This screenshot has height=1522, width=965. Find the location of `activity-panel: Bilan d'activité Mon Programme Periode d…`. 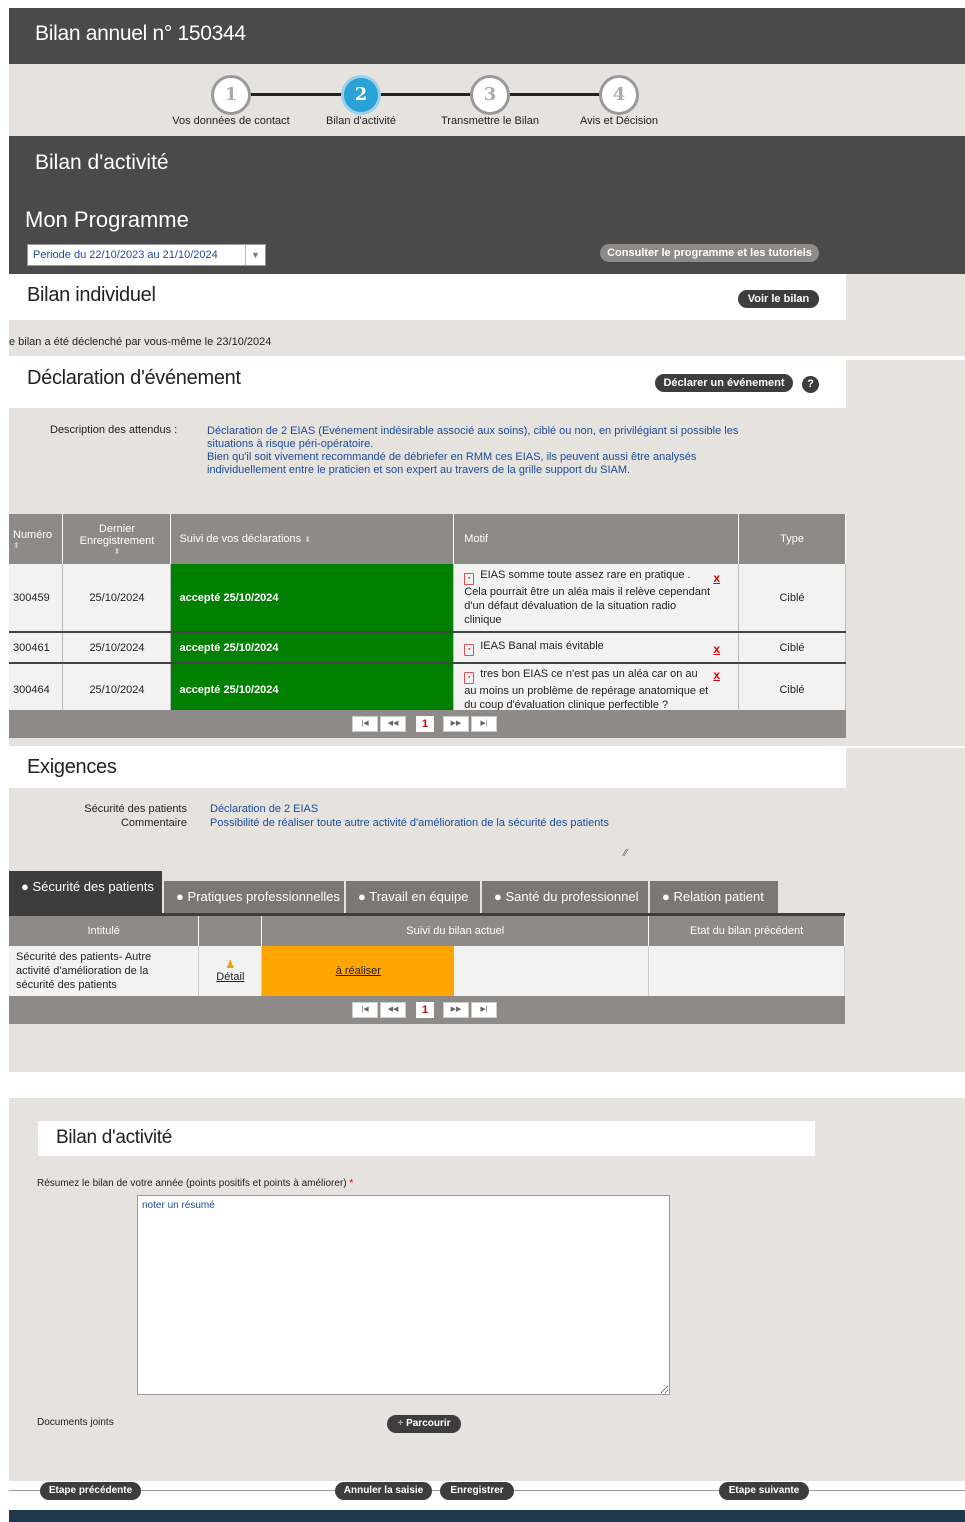

activity-panel: Bilan d'activité Mon Programme Periode d… is located at coordinates (487, 205).